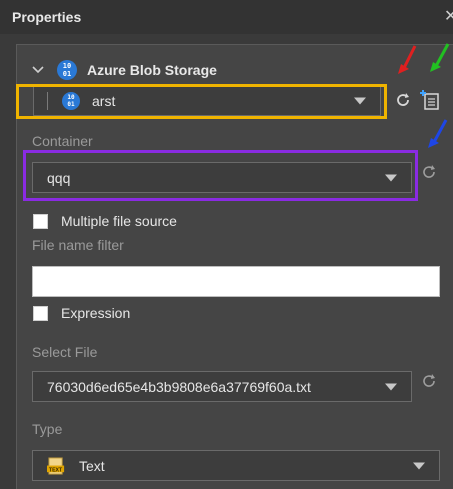 The width and height of the screenshot is (453, 489). I want to click on expression-checkbox, so click(40, 313).